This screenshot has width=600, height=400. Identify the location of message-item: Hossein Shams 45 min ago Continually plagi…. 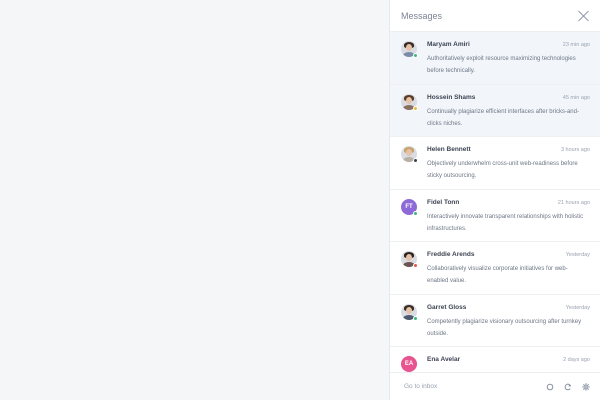
(495, 110).